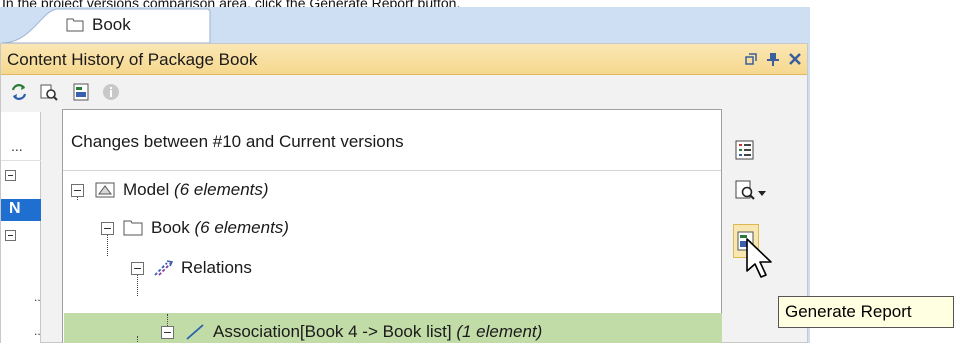  I want to click on model-icon, so click(105, 190).